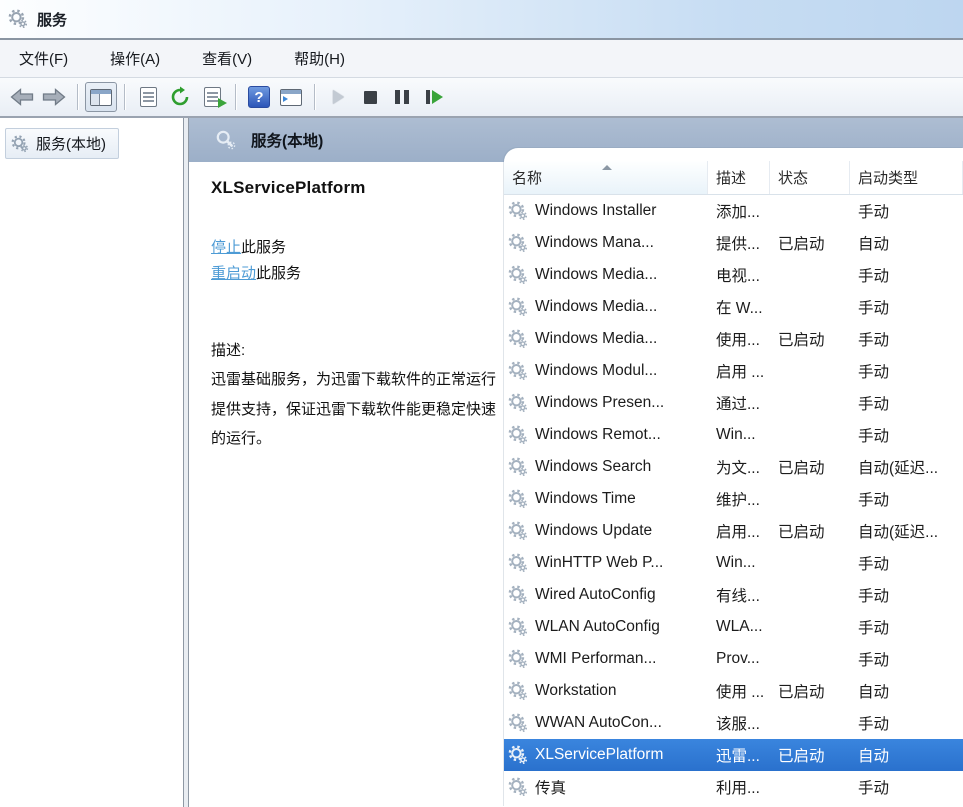 This screenshot has width=963, height=807. What do you see at coordinates (287, 141) in the screenshot?
I see `banner-title: 服务(本地)` at bounding box center [287, 141].